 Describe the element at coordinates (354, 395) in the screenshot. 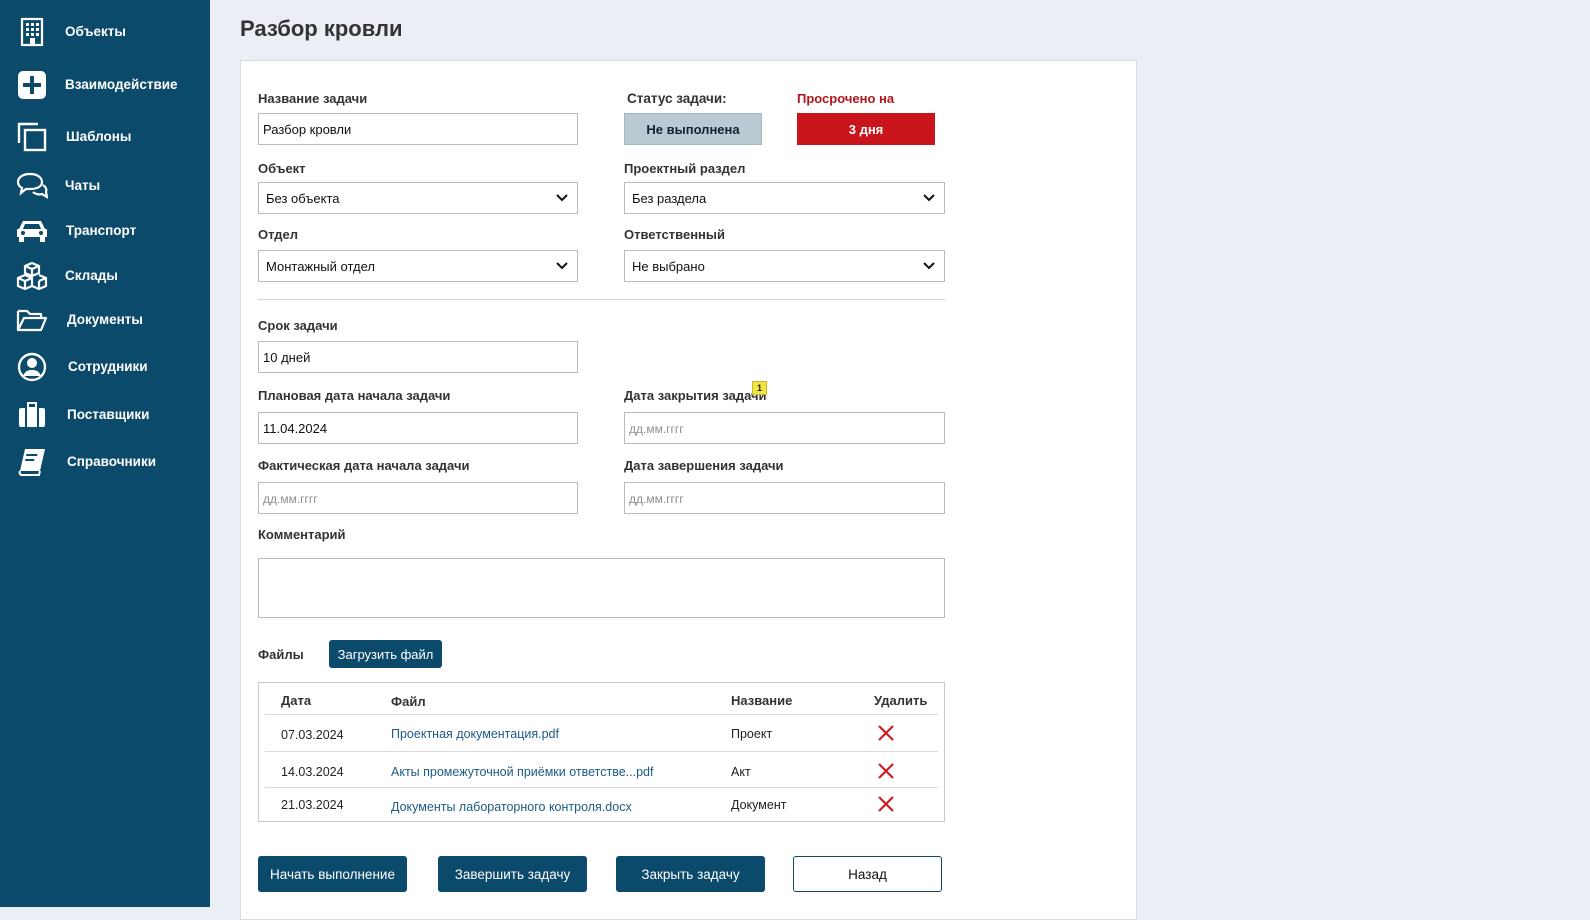

I see `planned-start-label: Плановая дата начала задачи` at that location.